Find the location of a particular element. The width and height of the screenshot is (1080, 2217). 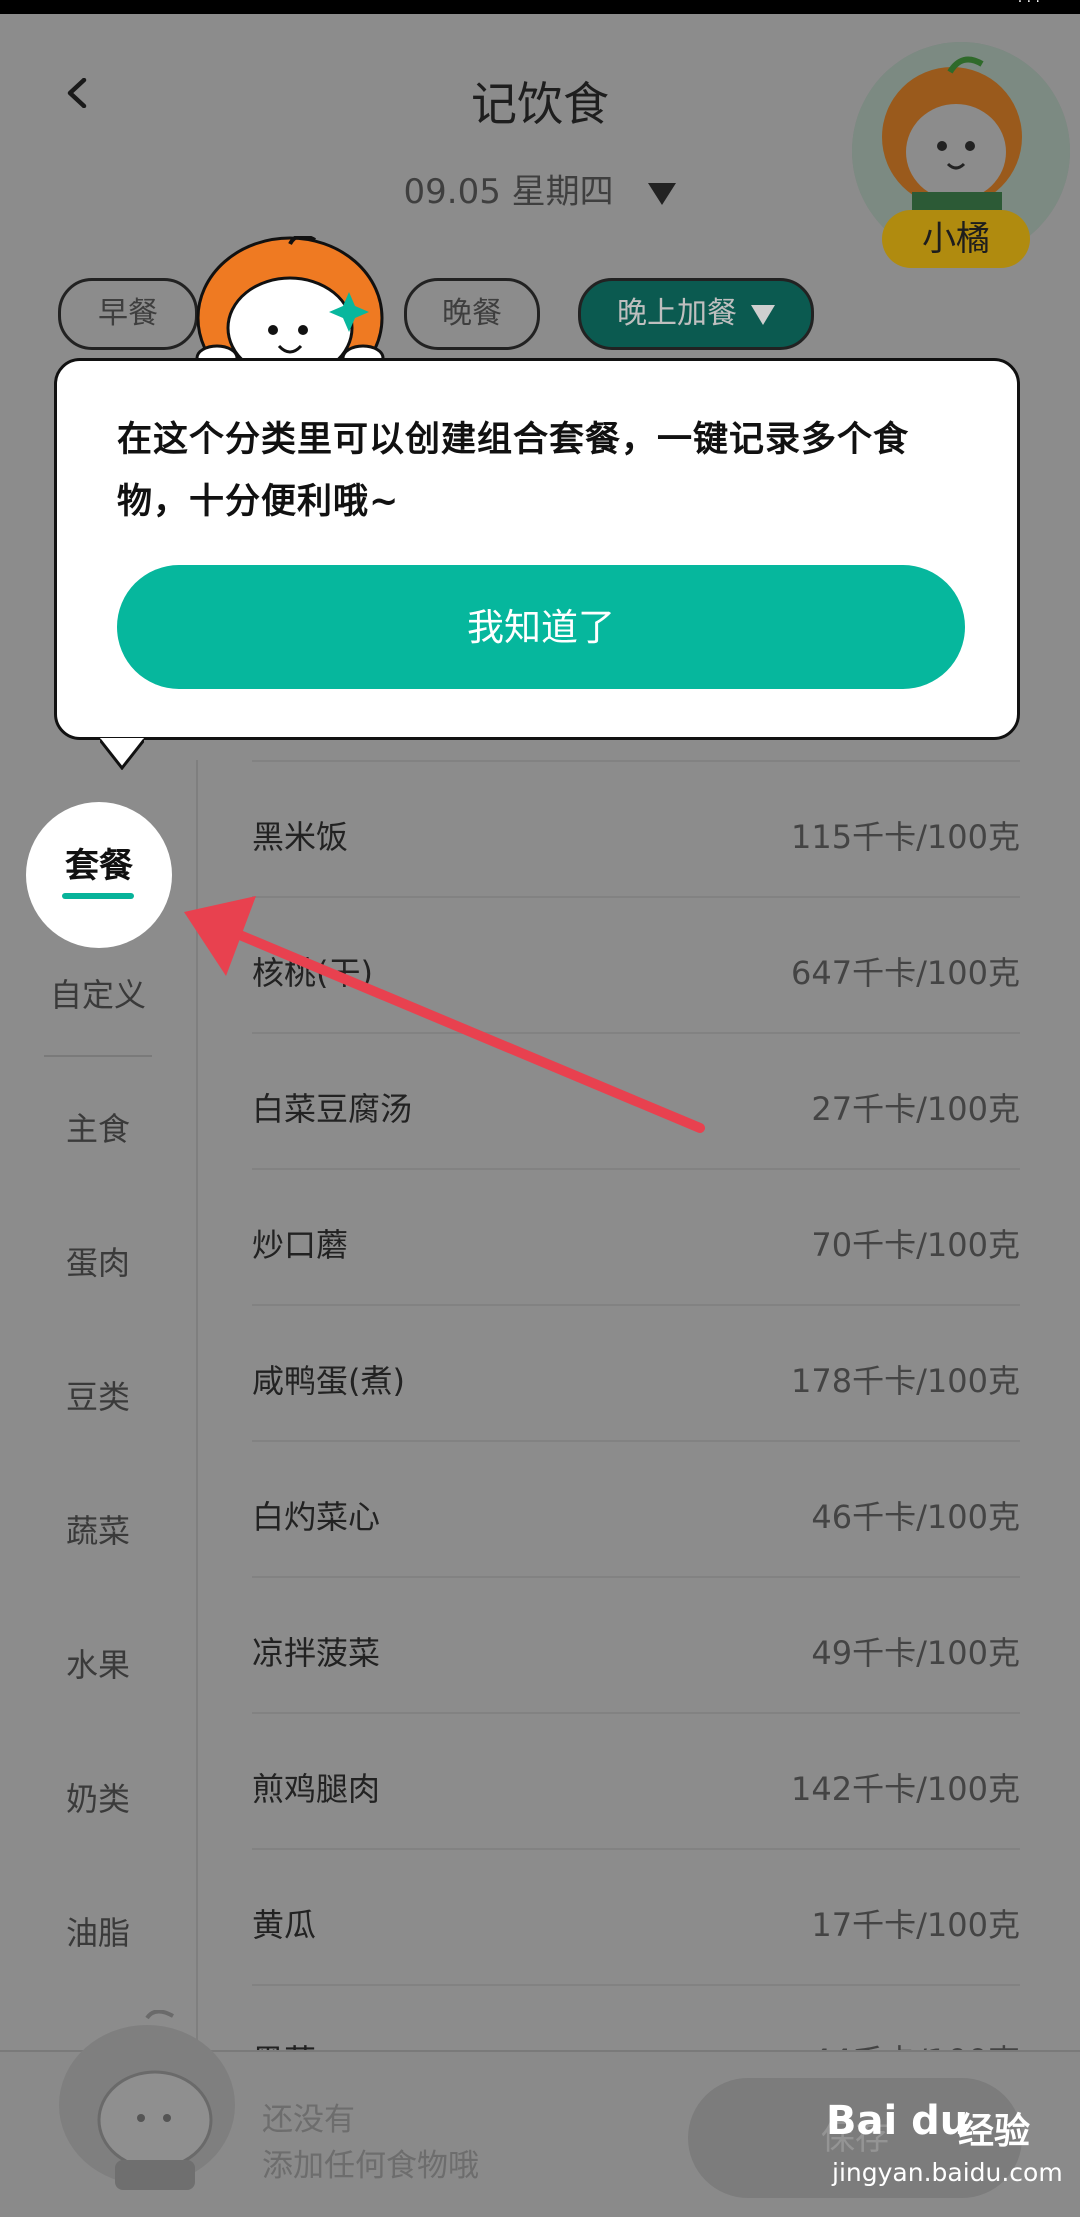

food-name: 咸鸭蛋(煮) is located at coordinates (328, 1381).